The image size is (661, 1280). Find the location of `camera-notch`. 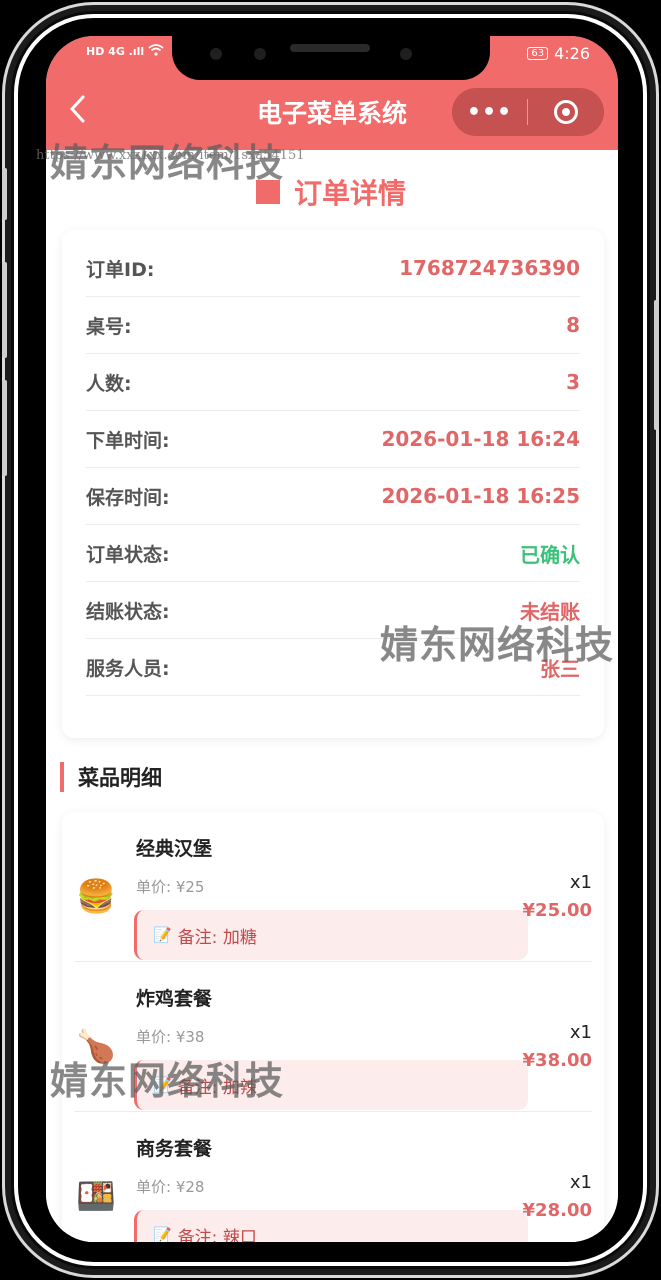

camera-notch is located at coordinates (331, 58).